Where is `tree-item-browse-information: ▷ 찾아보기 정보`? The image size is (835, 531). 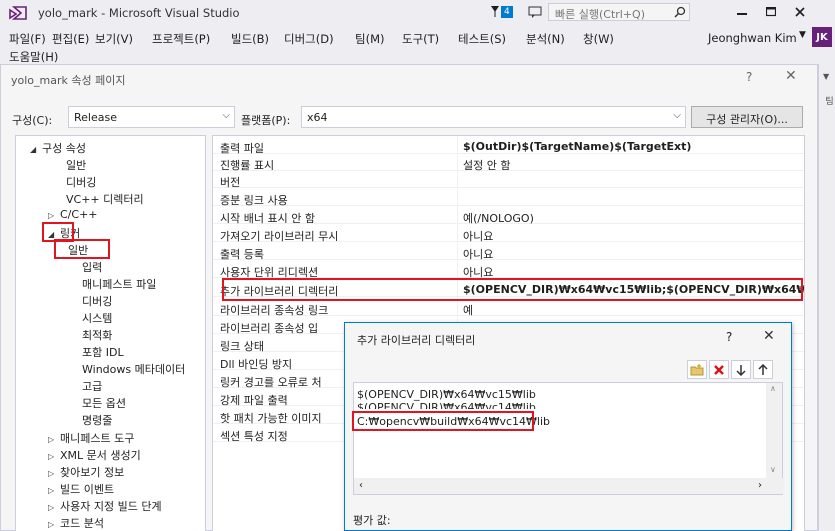
tree-item-browse-information: ▷ 찾아보기 정보 is located at coordinates (86, 472).